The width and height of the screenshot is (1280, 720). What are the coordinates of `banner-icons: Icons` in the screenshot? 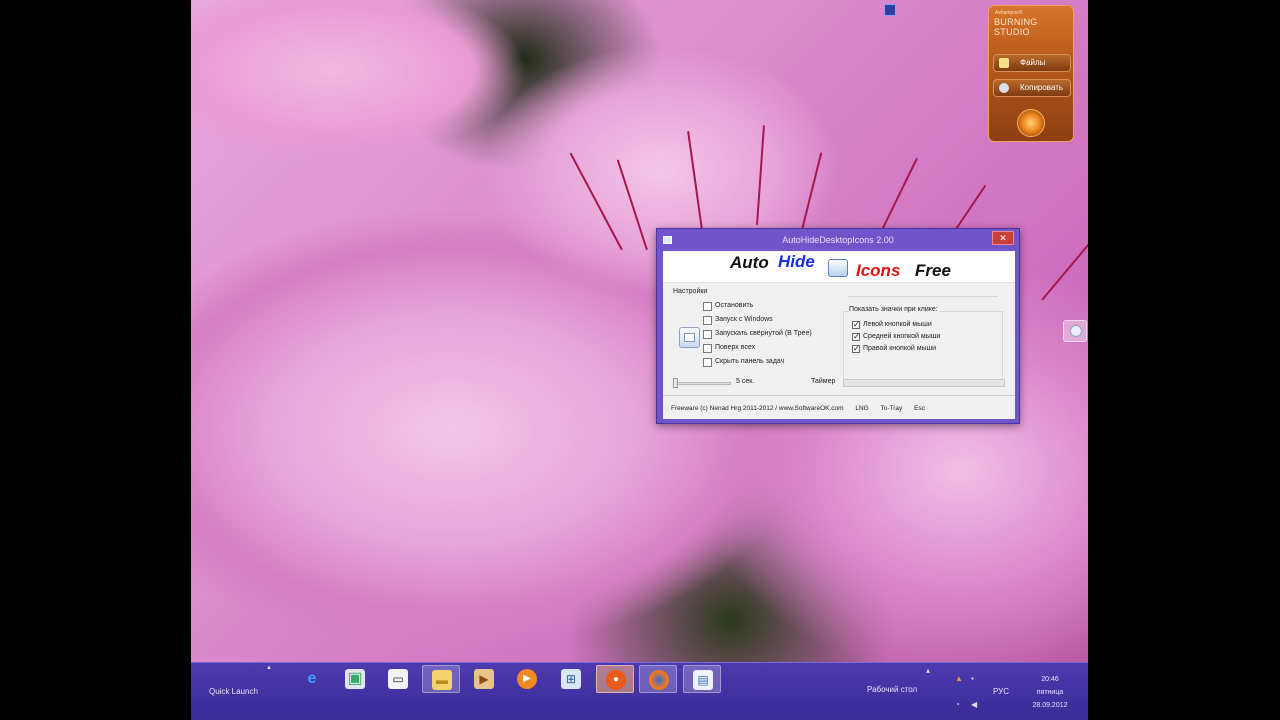 It's located at (878, 270).